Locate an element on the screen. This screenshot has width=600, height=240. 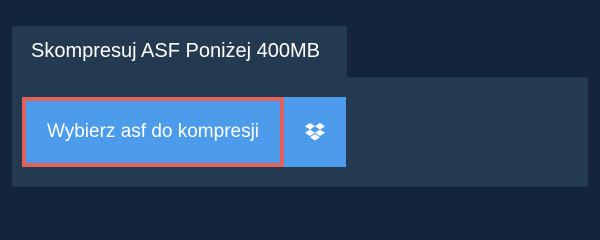
compress-tab: Skompresuj ASF Poniżej 400MB is located at coordinates (179, 51).